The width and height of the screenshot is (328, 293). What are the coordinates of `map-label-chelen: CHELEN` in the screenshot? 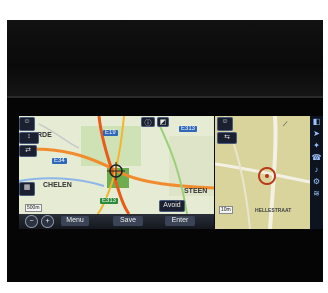 It's located at (57, 185).